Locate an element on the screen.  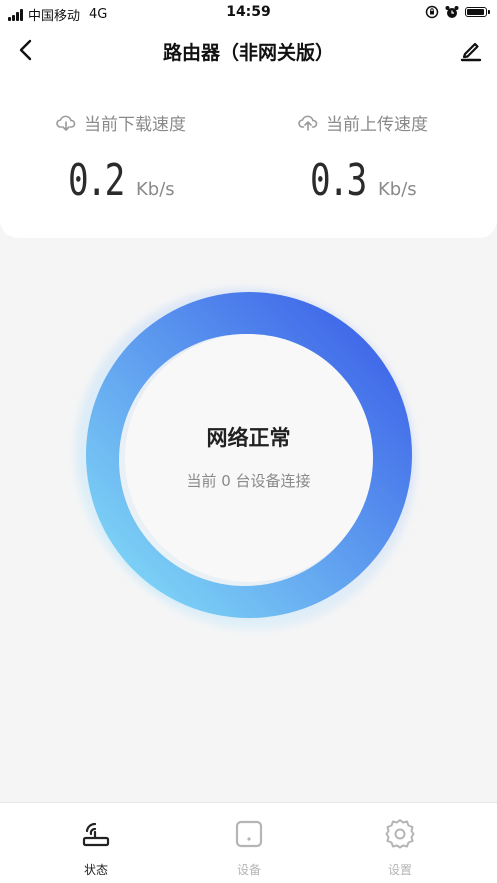
edit-button is located at coordinates (471, 50).